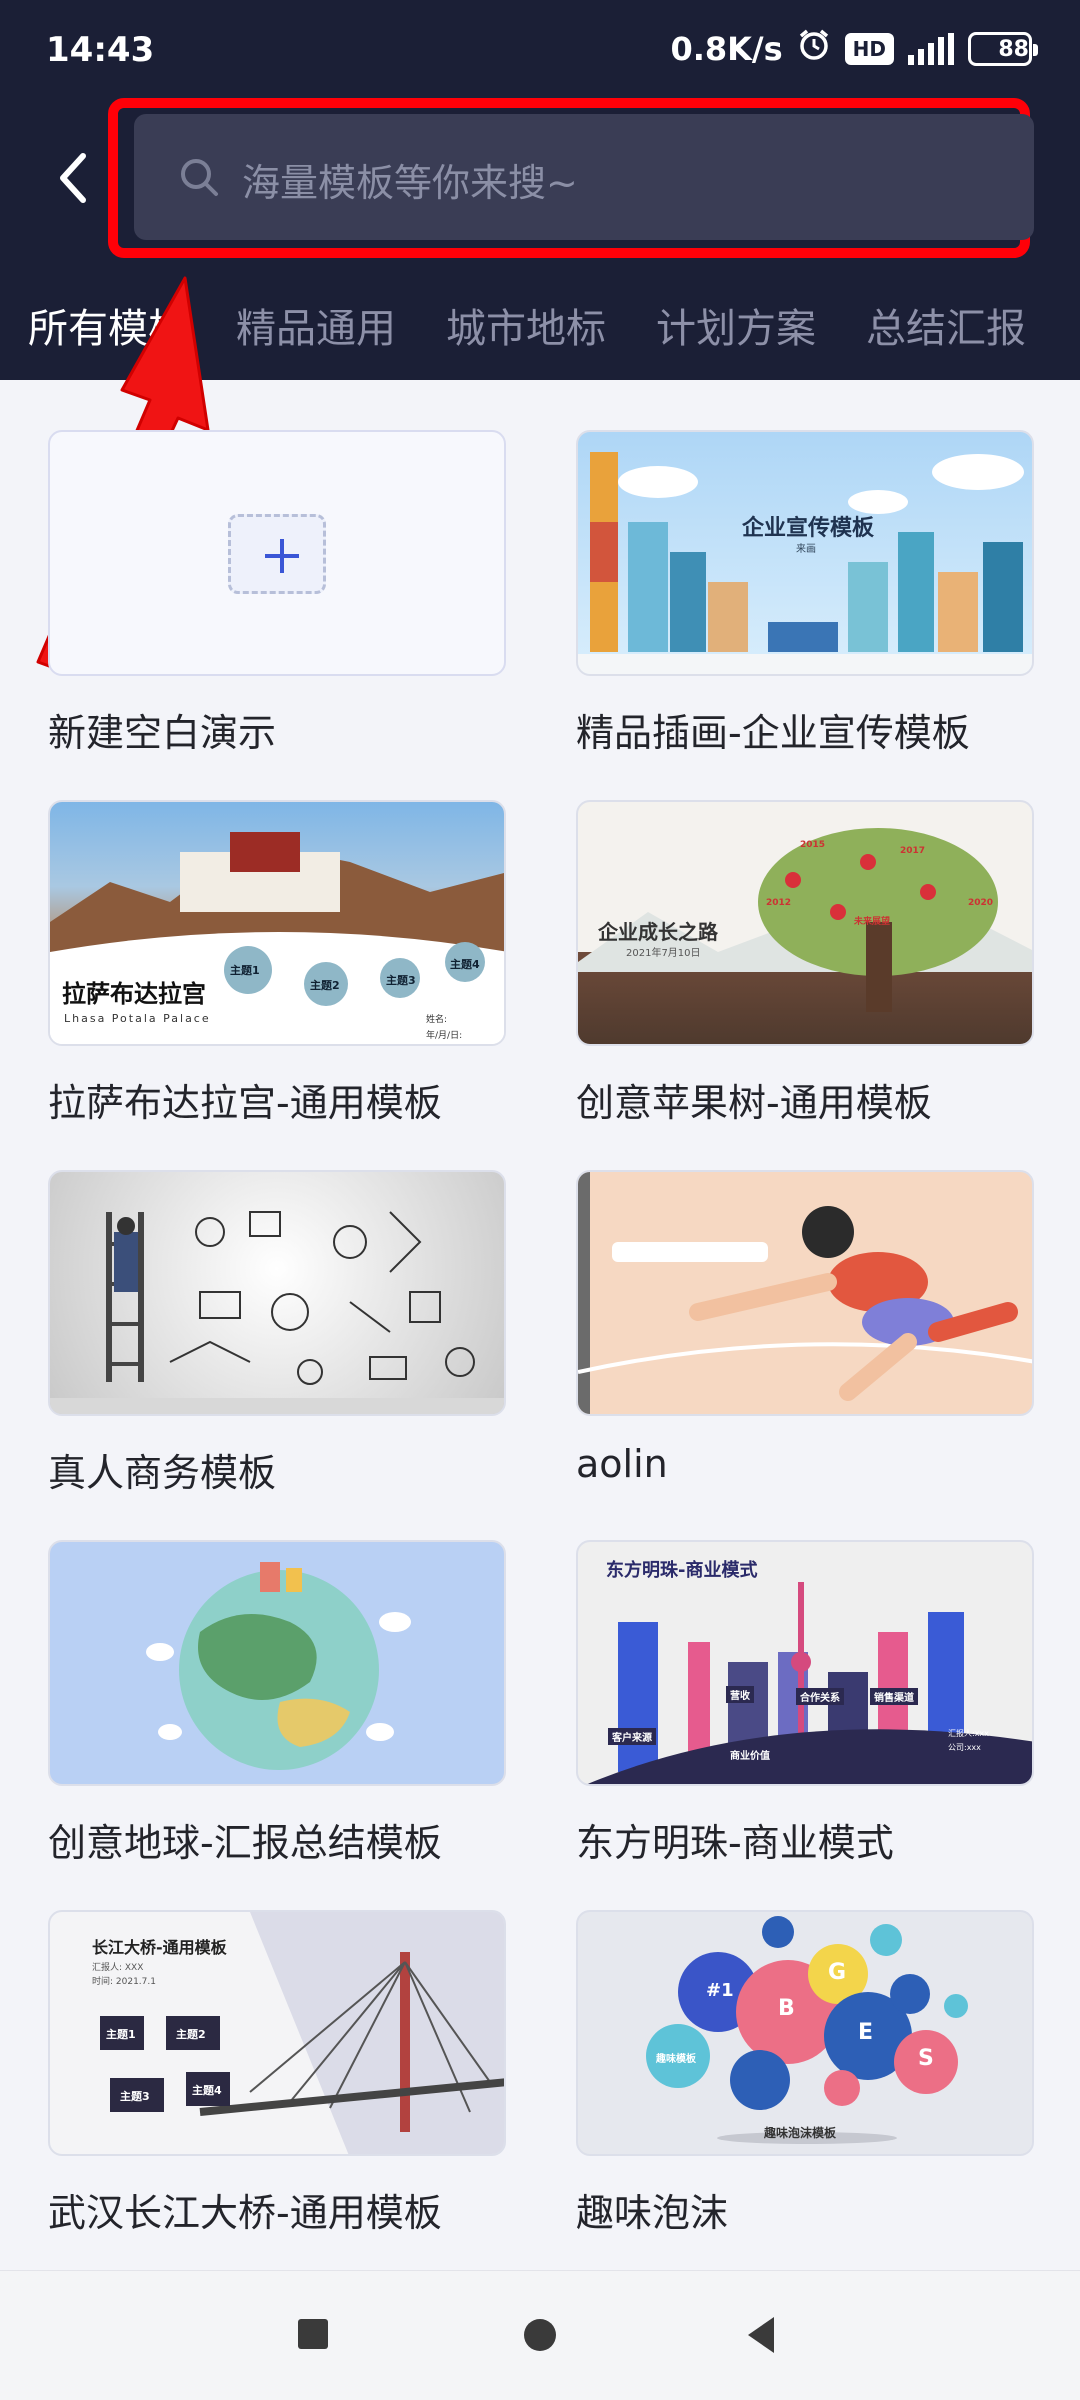 Image resolution: width=1080 pixels, height=2400 pixels. I want to click on runner-illustration, so click(805, 1293).